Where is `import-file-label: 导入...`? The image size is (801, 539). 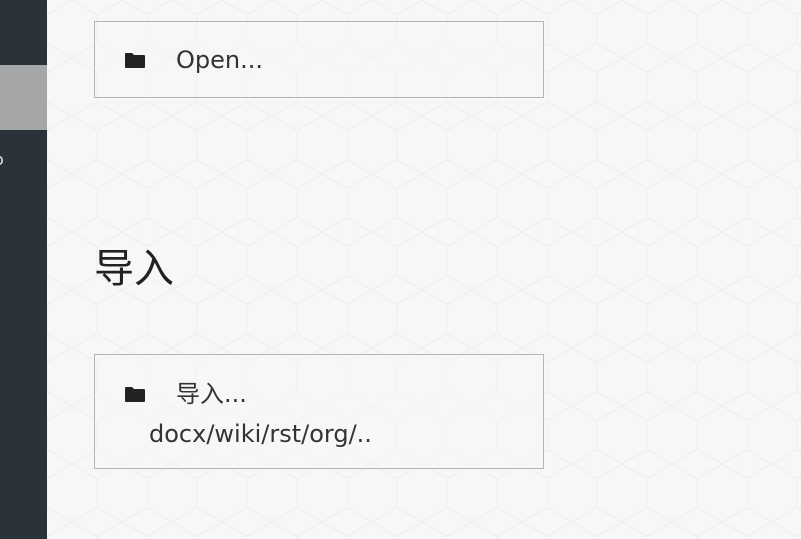
import-file-label: 导入... is located at coordinates (211, 394).